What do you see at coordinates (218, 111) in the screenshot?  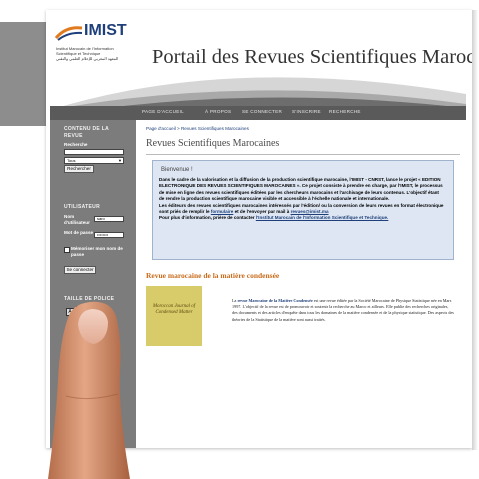 I see `nav-about-link: À PROPOS` at bounding box center [218, 111].